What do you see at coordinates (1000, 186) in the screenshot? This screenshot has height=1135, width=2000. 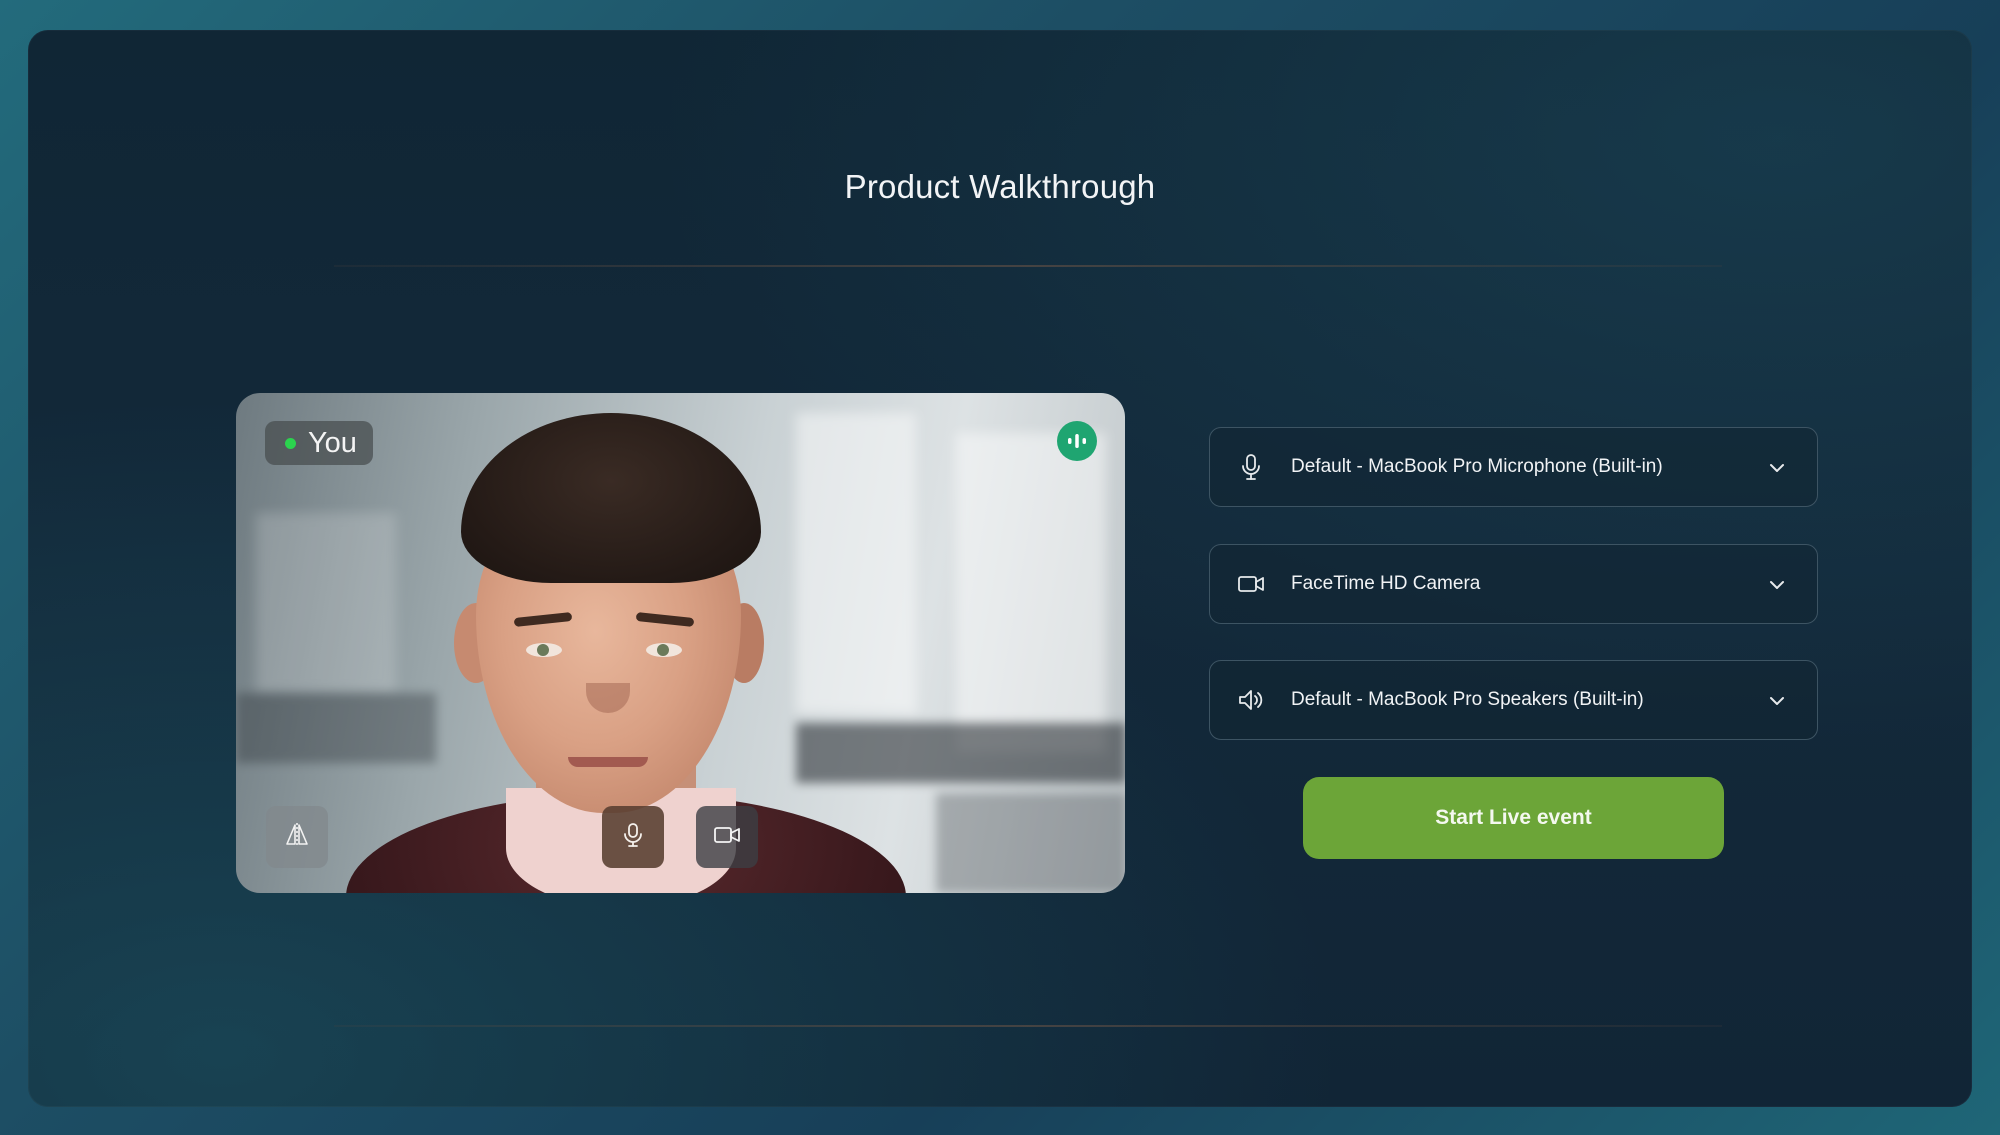 I see `page-title: Product Walkthrough` at bounding box center [1000, 186].